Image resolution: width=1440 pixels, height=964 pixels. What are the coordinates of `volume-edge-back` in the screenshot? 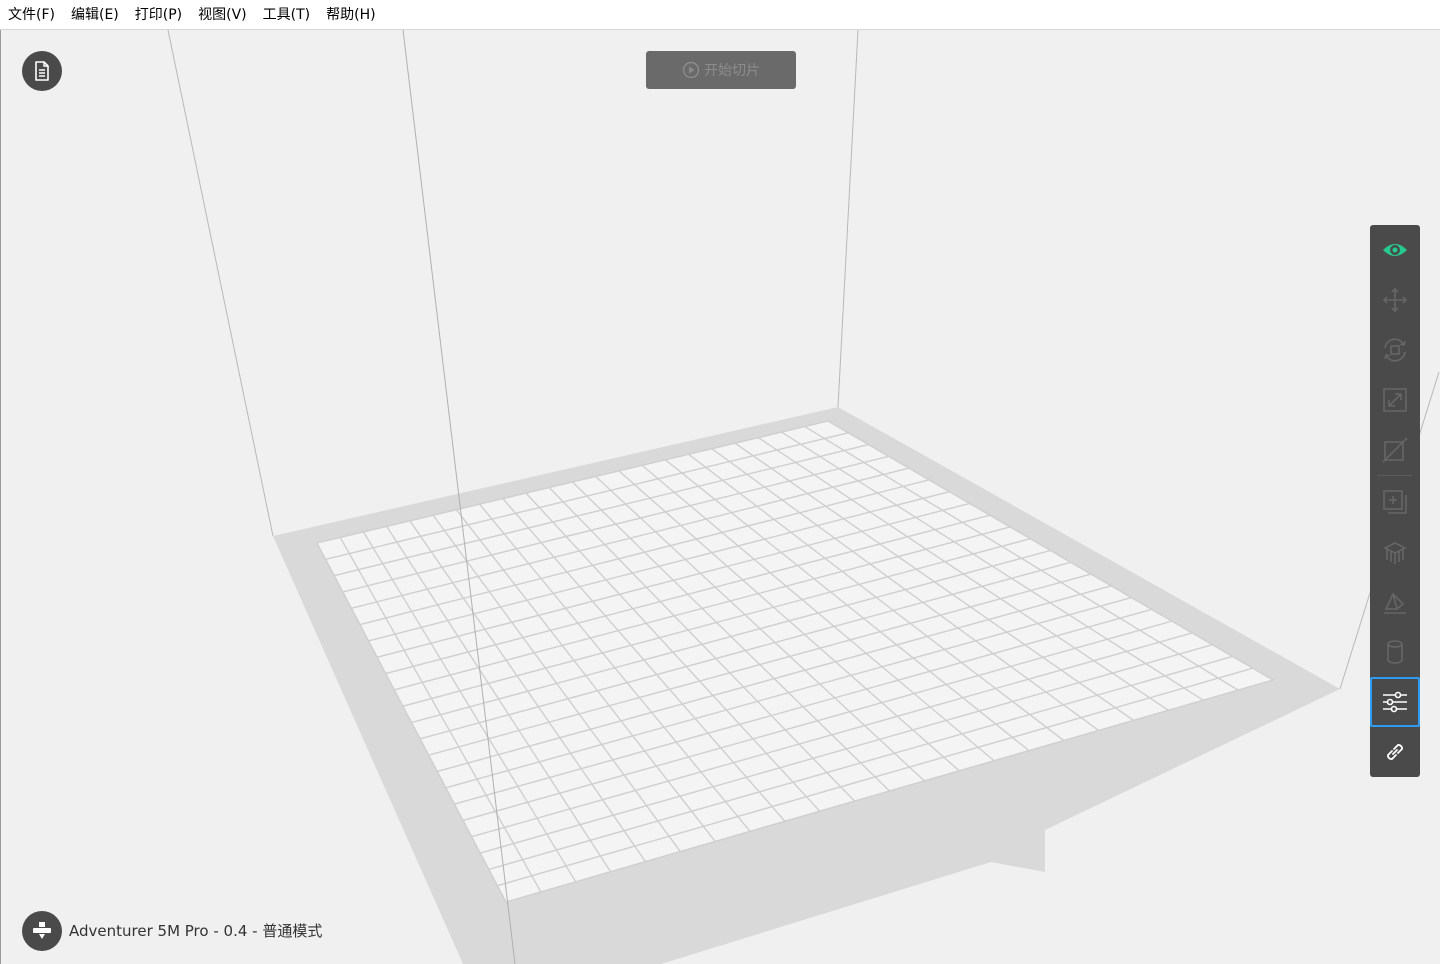 It's located at (848, 219).